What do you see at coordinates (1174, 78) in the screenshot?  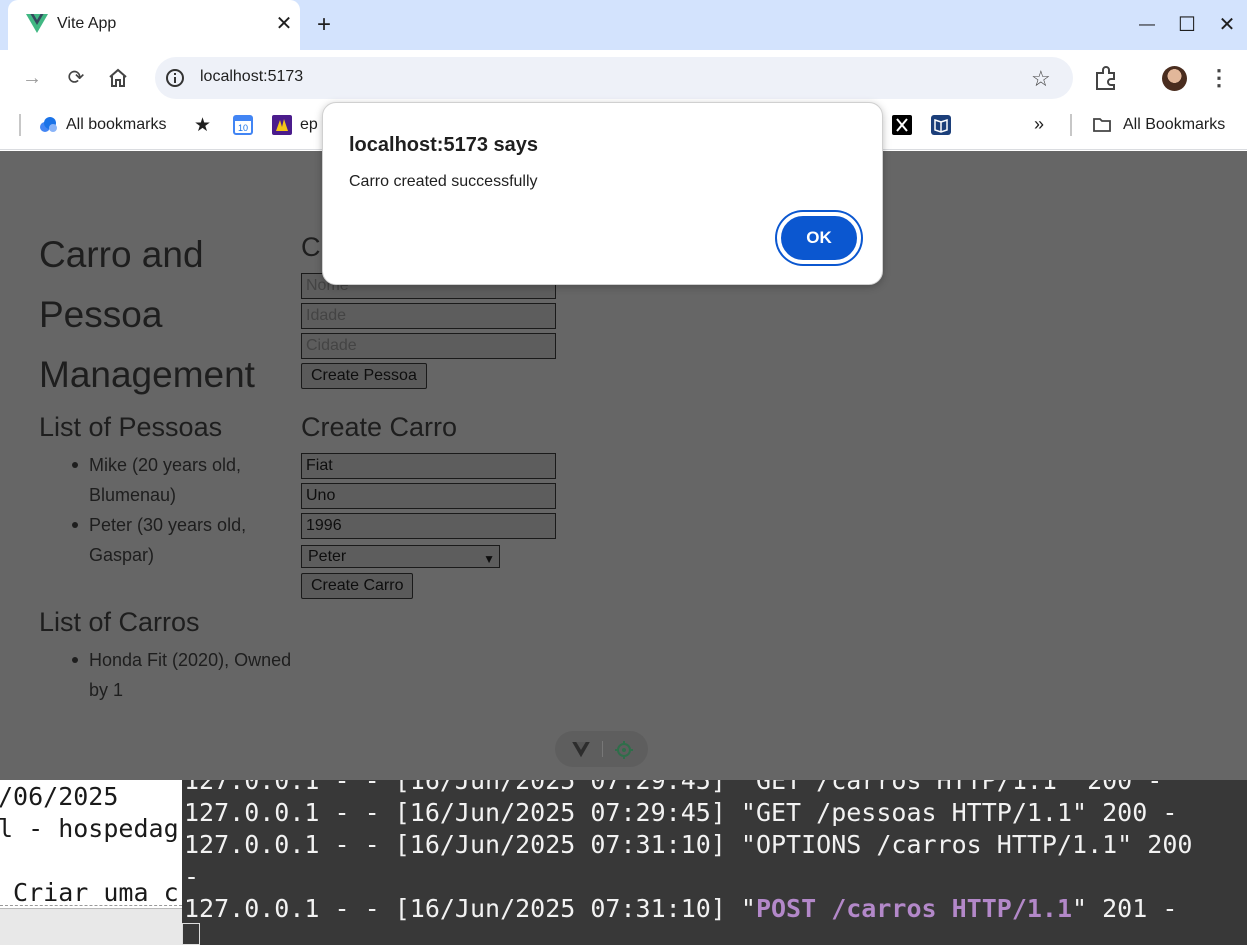 I see `profile-avatar` at bounding box center [1174, 78].